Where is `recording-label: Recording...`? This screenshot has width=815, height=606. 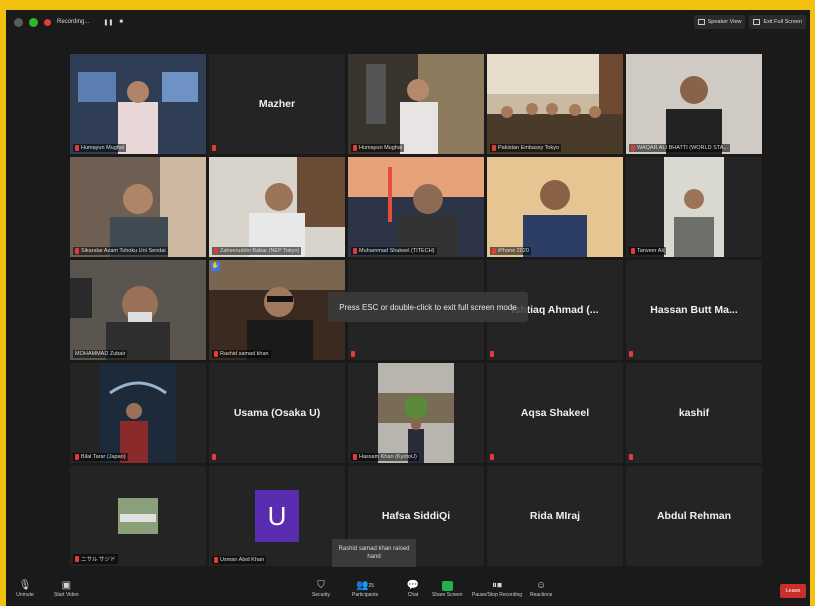 recording-label: Recording... is located at coordinates (73, 22).